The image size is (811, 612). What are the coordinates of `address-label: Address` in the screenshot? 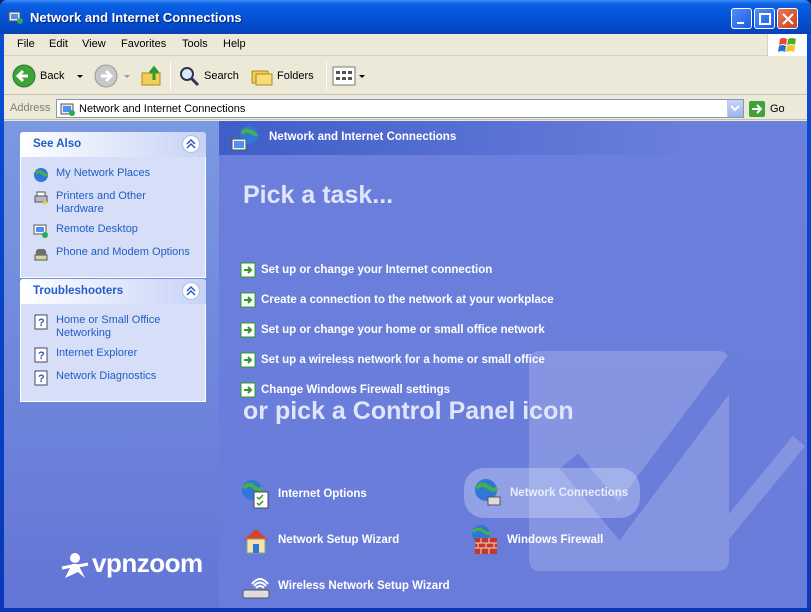 It's located at (30, 108).